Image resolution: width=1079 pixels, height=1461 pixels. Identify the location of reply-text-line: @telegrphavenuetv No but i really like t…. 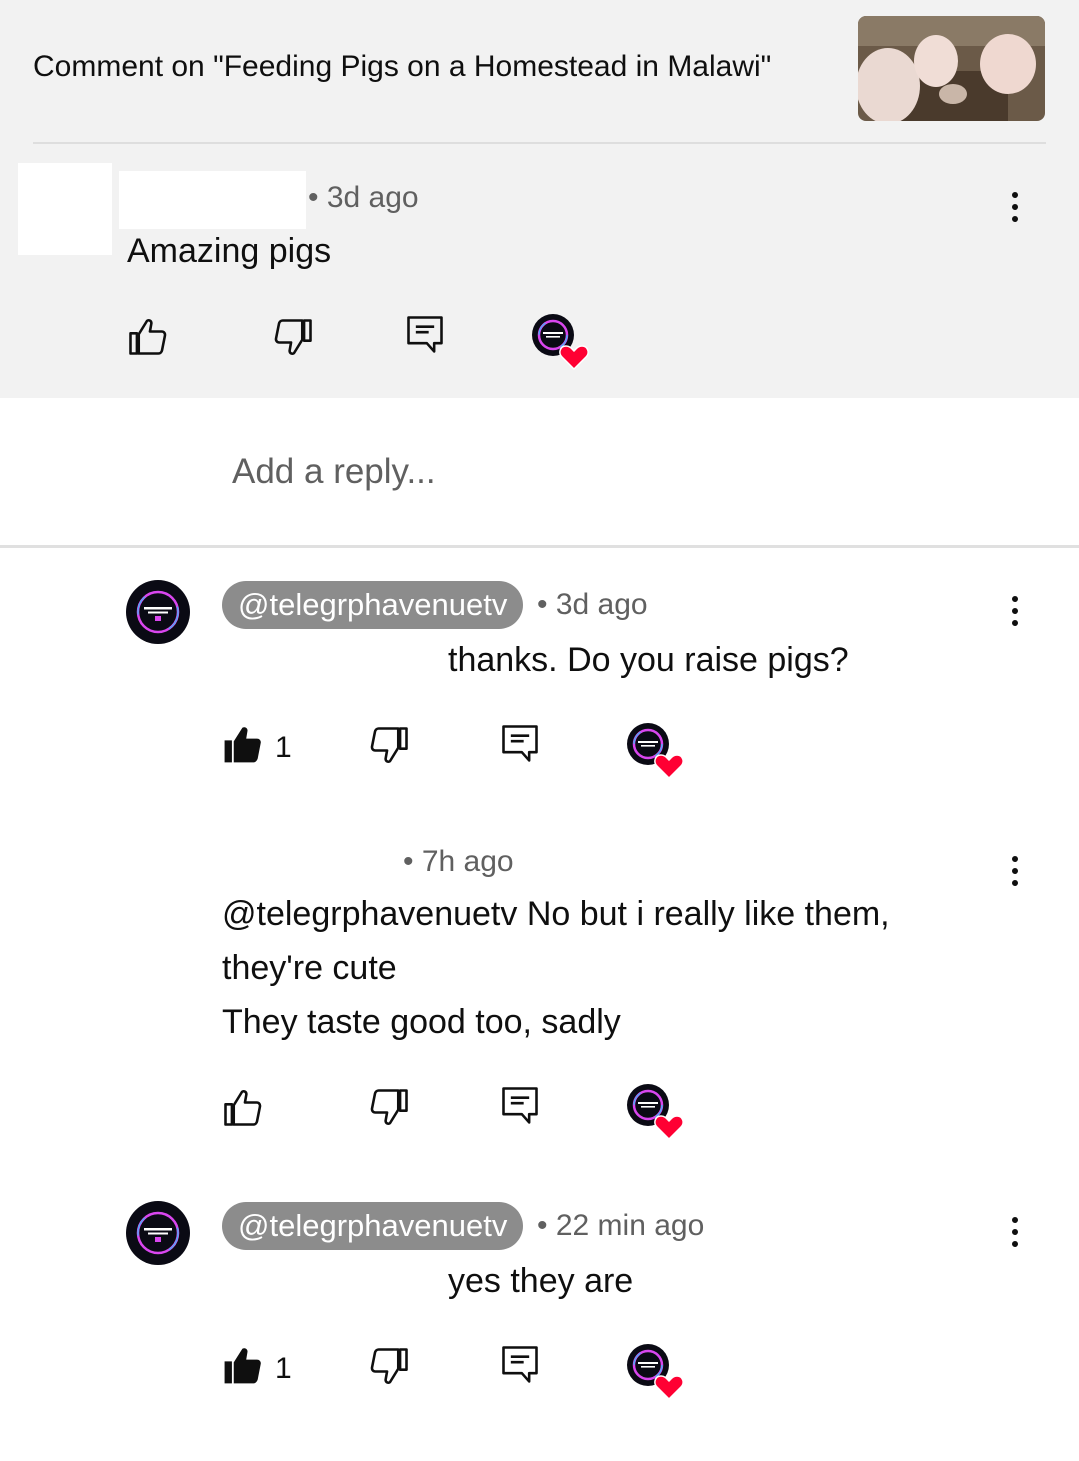
(556, 914).